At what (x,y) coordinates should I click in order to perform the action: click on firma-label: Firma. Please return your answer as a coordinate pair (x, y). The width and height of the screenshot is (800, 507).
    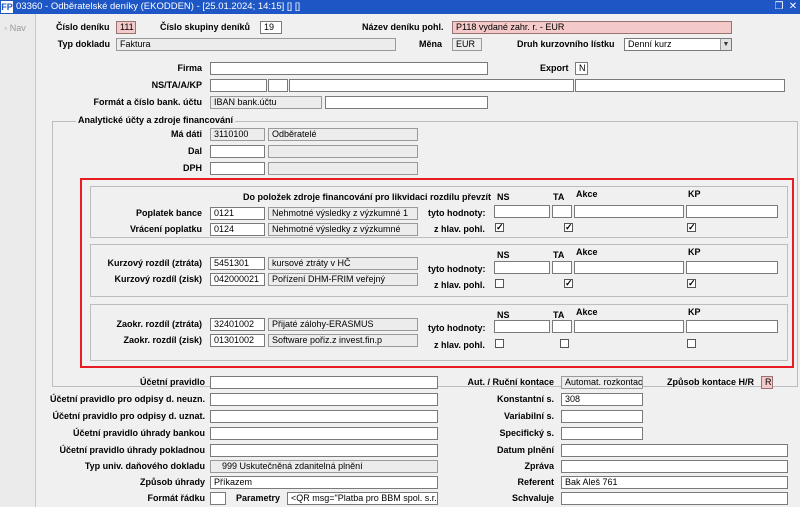
    Looking at the image, I should click on (189, 68).